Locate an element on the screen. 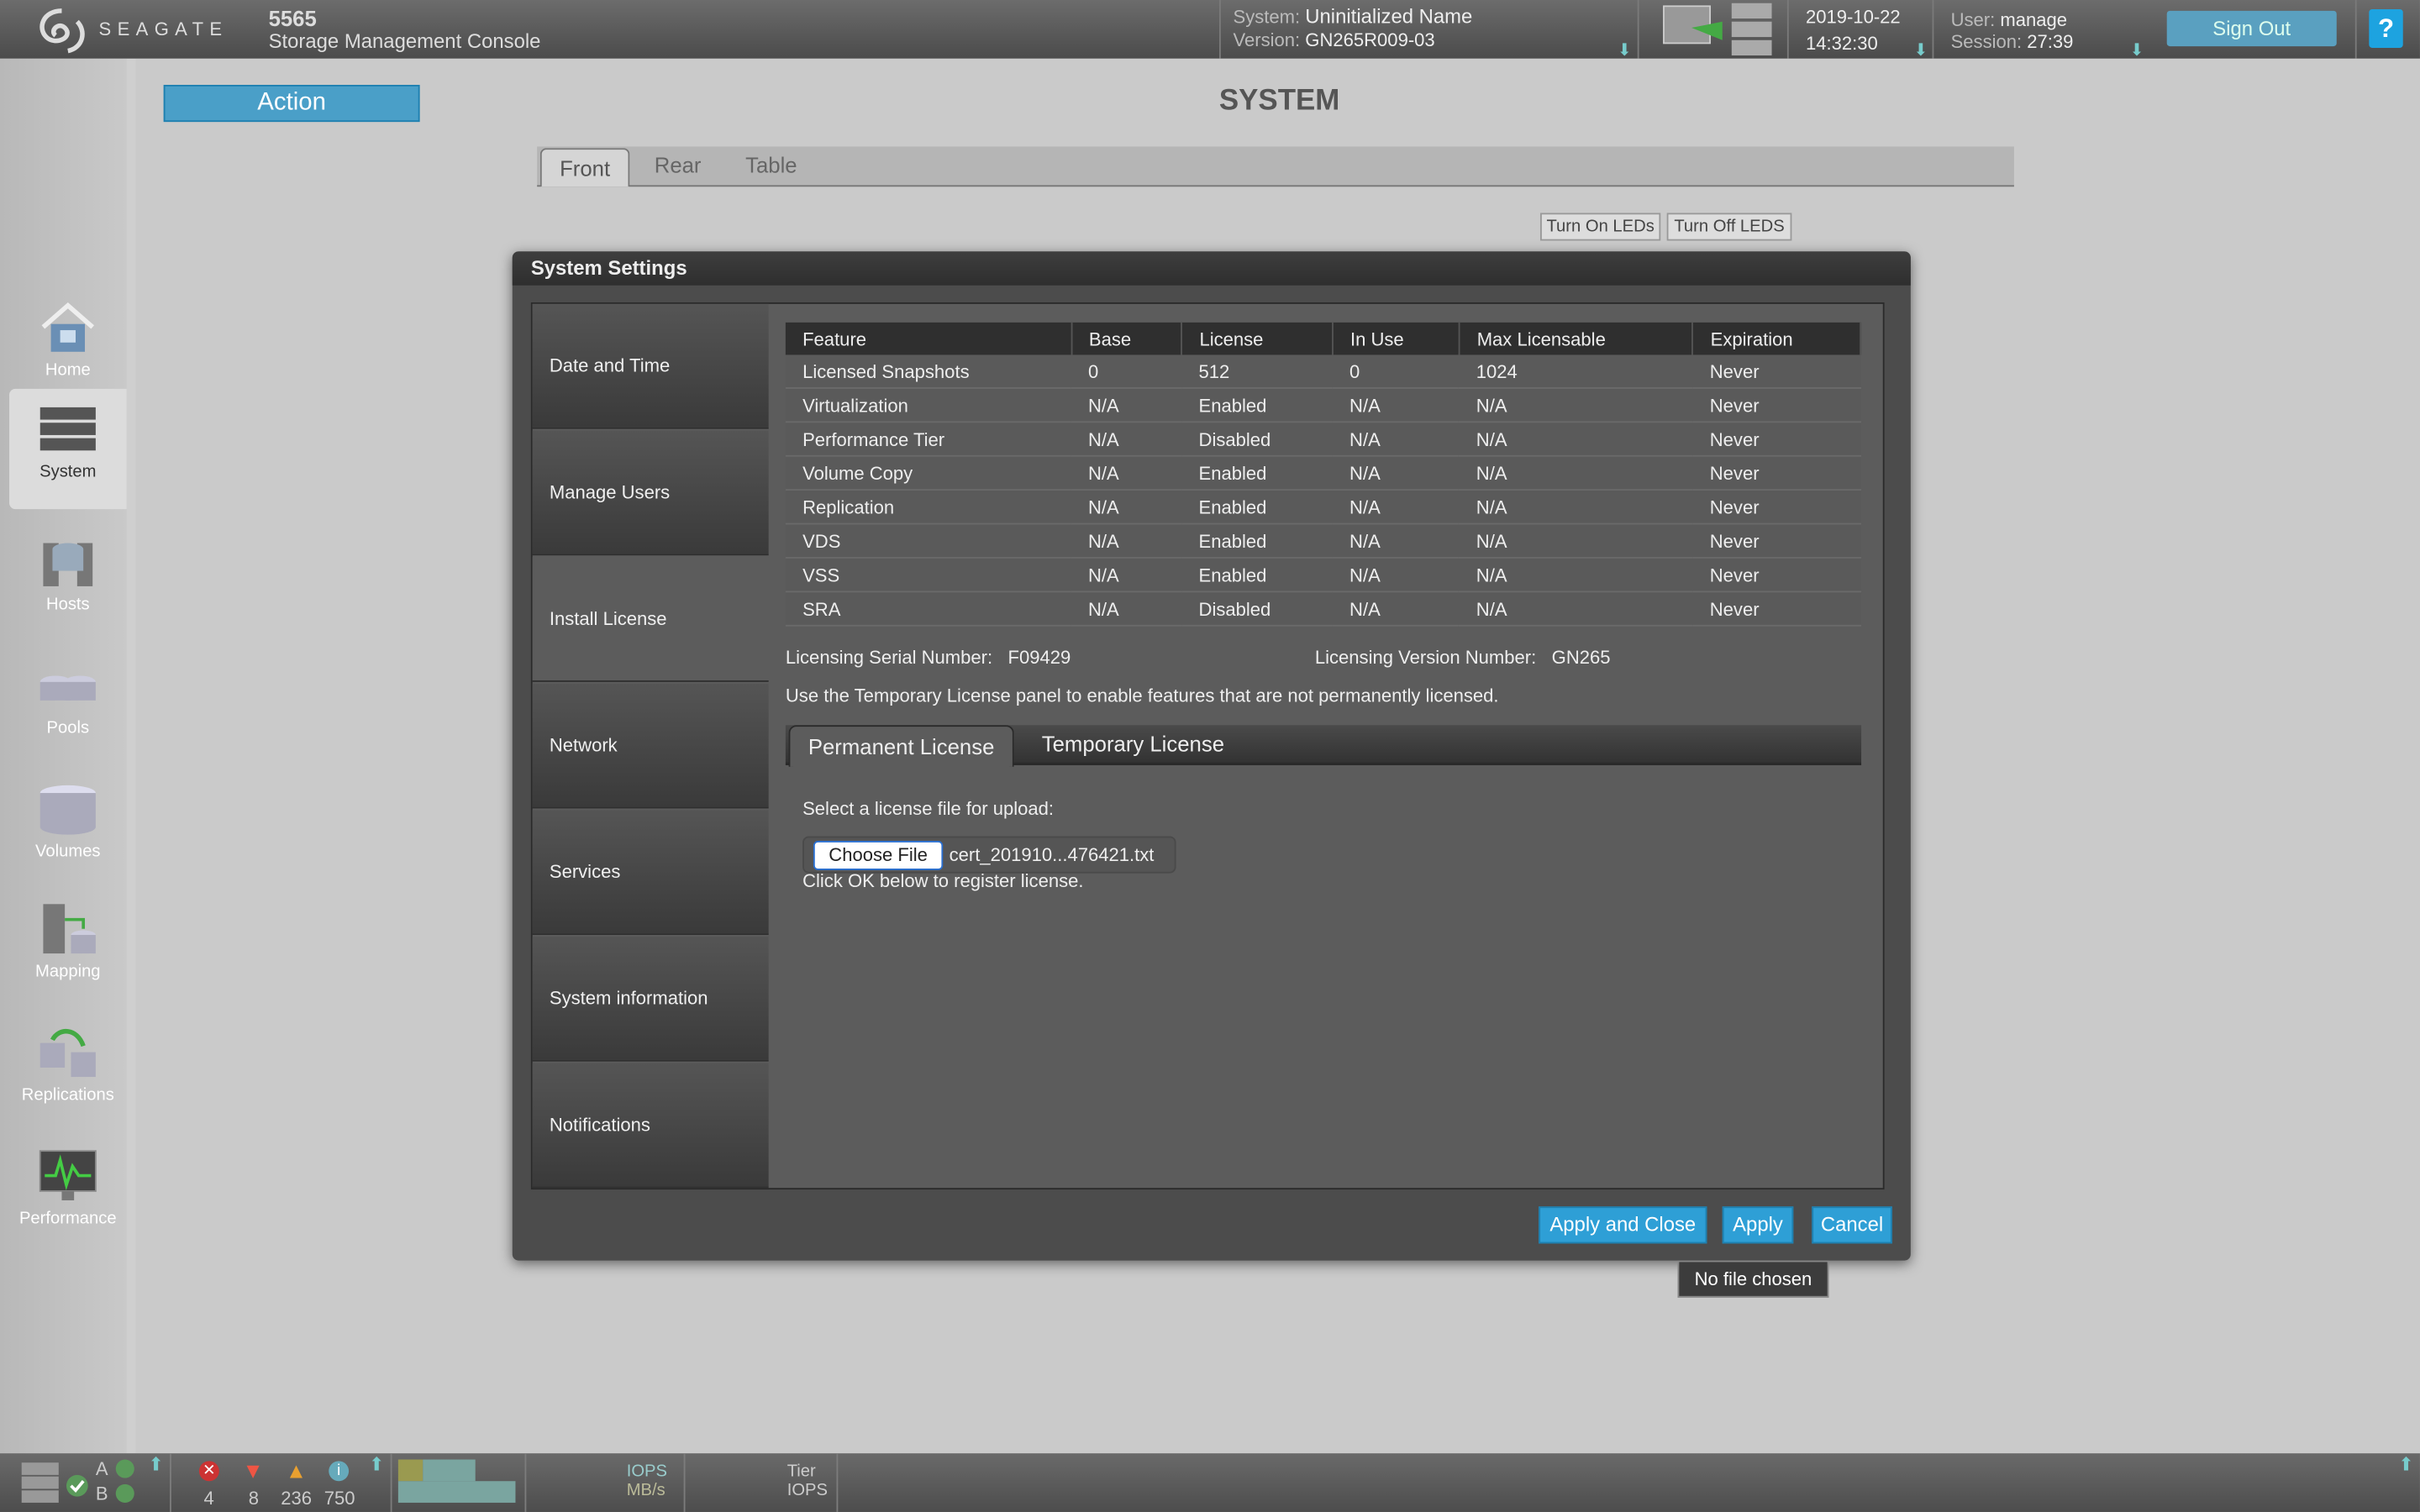 Image resolution: width=2420 pixels, height=1512 pixels. table-row: Volume Copy N/A Enabled N/A N/A Never is located at coordinates (1323, 473).